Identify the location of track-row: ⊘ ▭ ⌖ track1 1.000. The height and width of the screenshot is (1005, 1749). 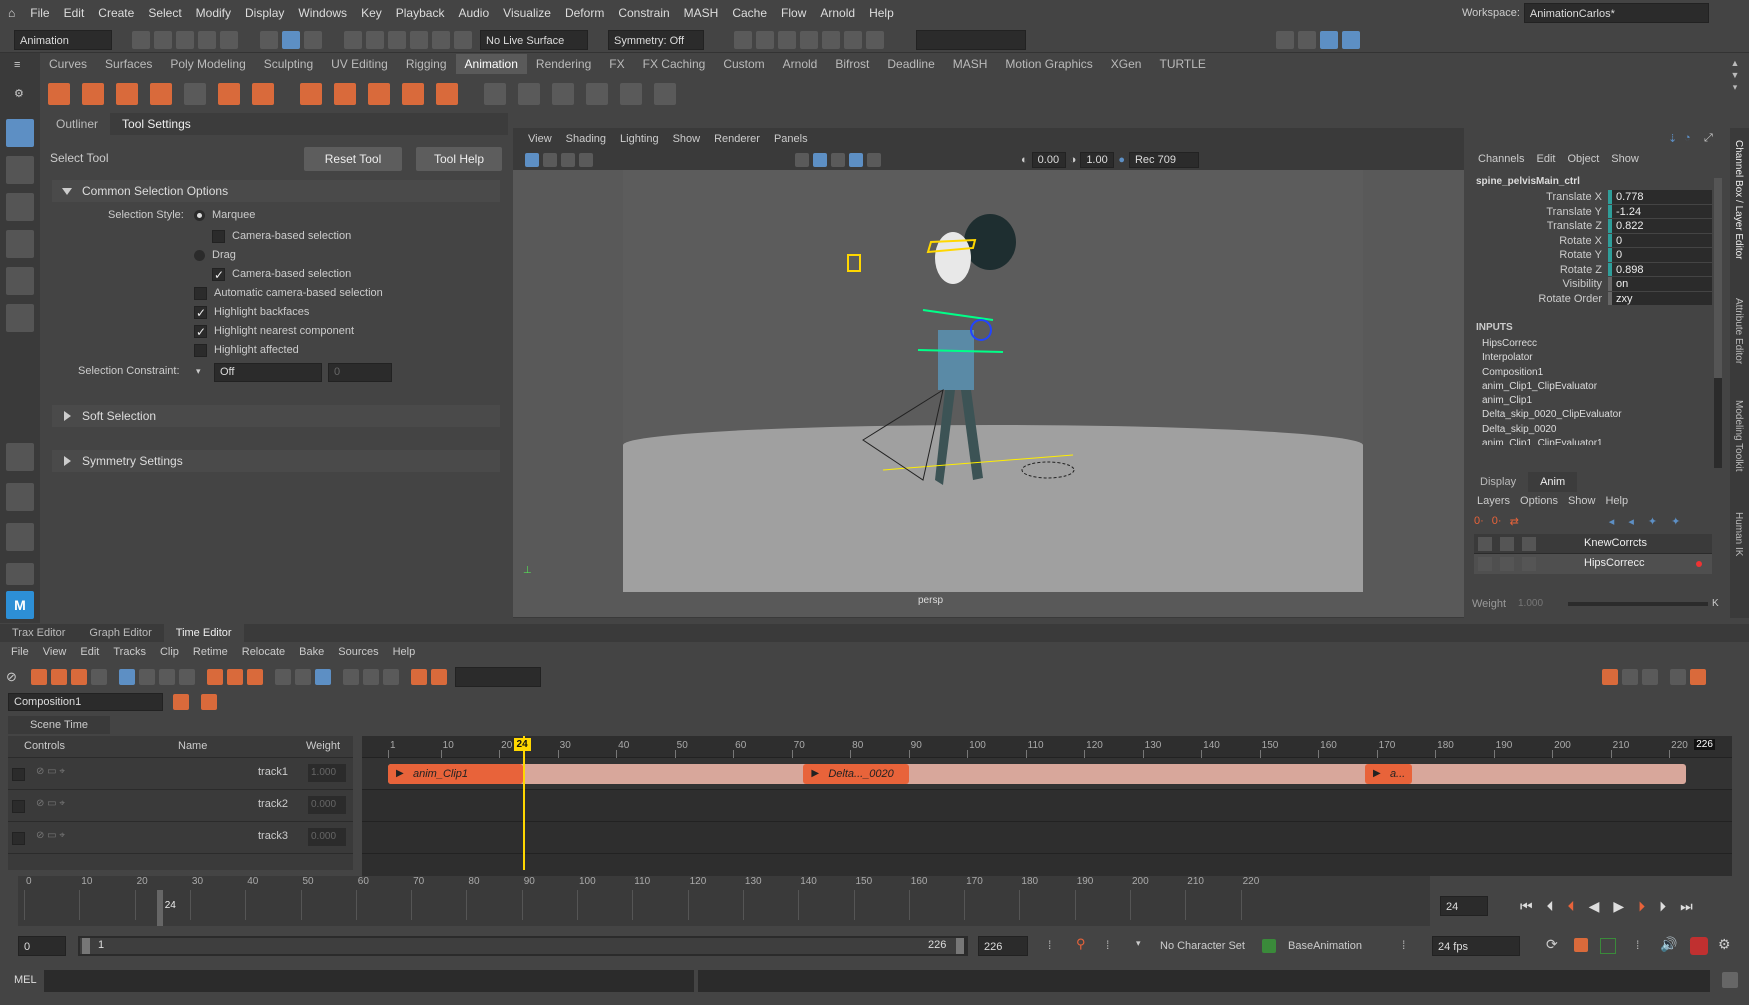
(180, 774).